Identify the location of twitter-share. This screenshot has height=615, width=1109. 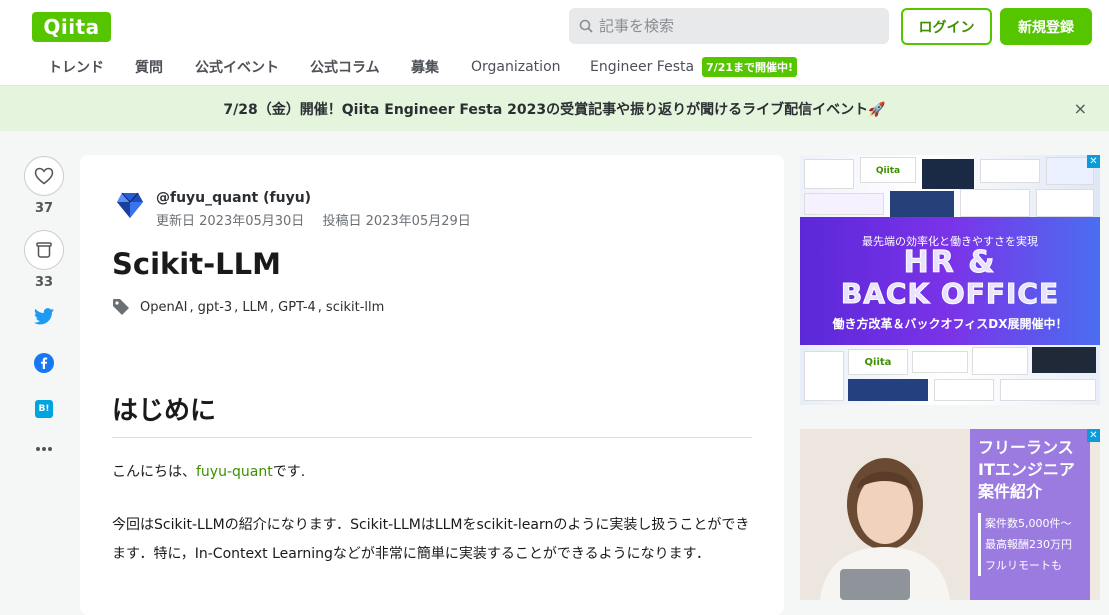
(44, 316).